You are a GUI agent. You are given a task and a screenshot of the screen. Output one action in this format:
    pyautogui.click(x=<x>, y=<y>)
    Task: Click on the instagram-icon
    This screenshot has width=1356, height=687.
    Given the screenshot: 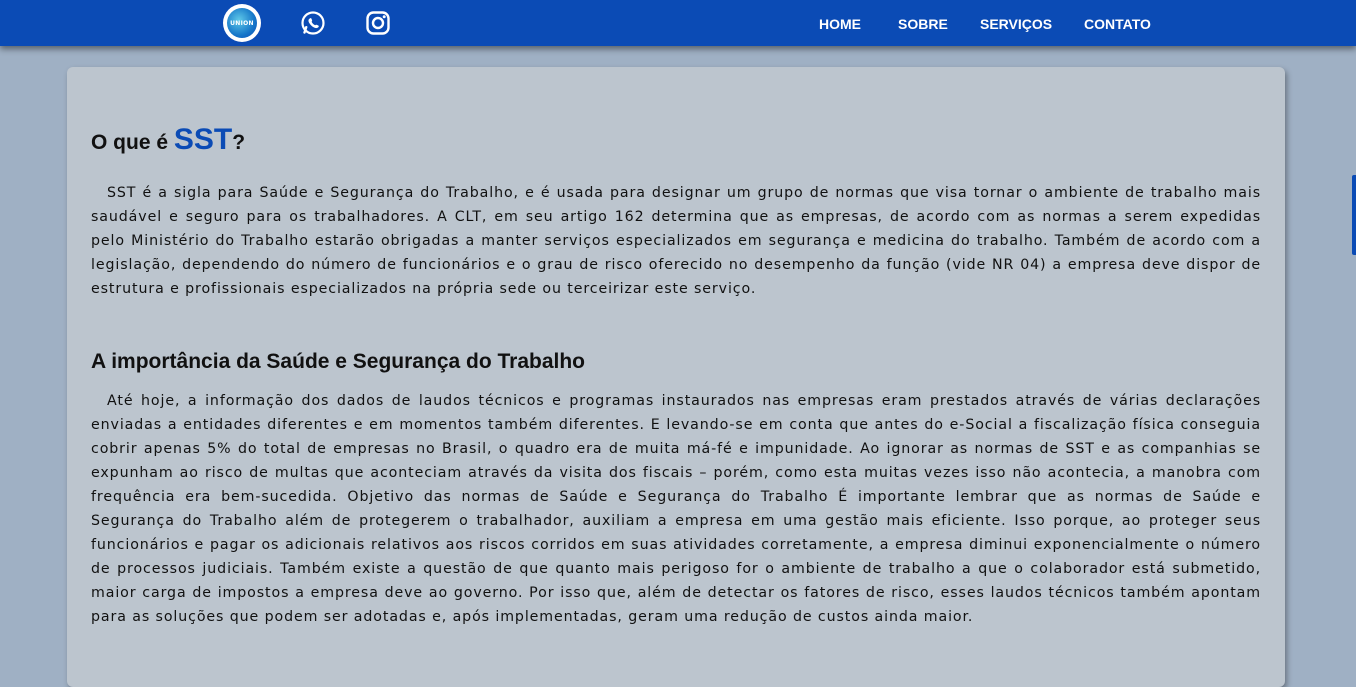 What is the action you would take?
    pyautogui.click(x=378, y=23)
    